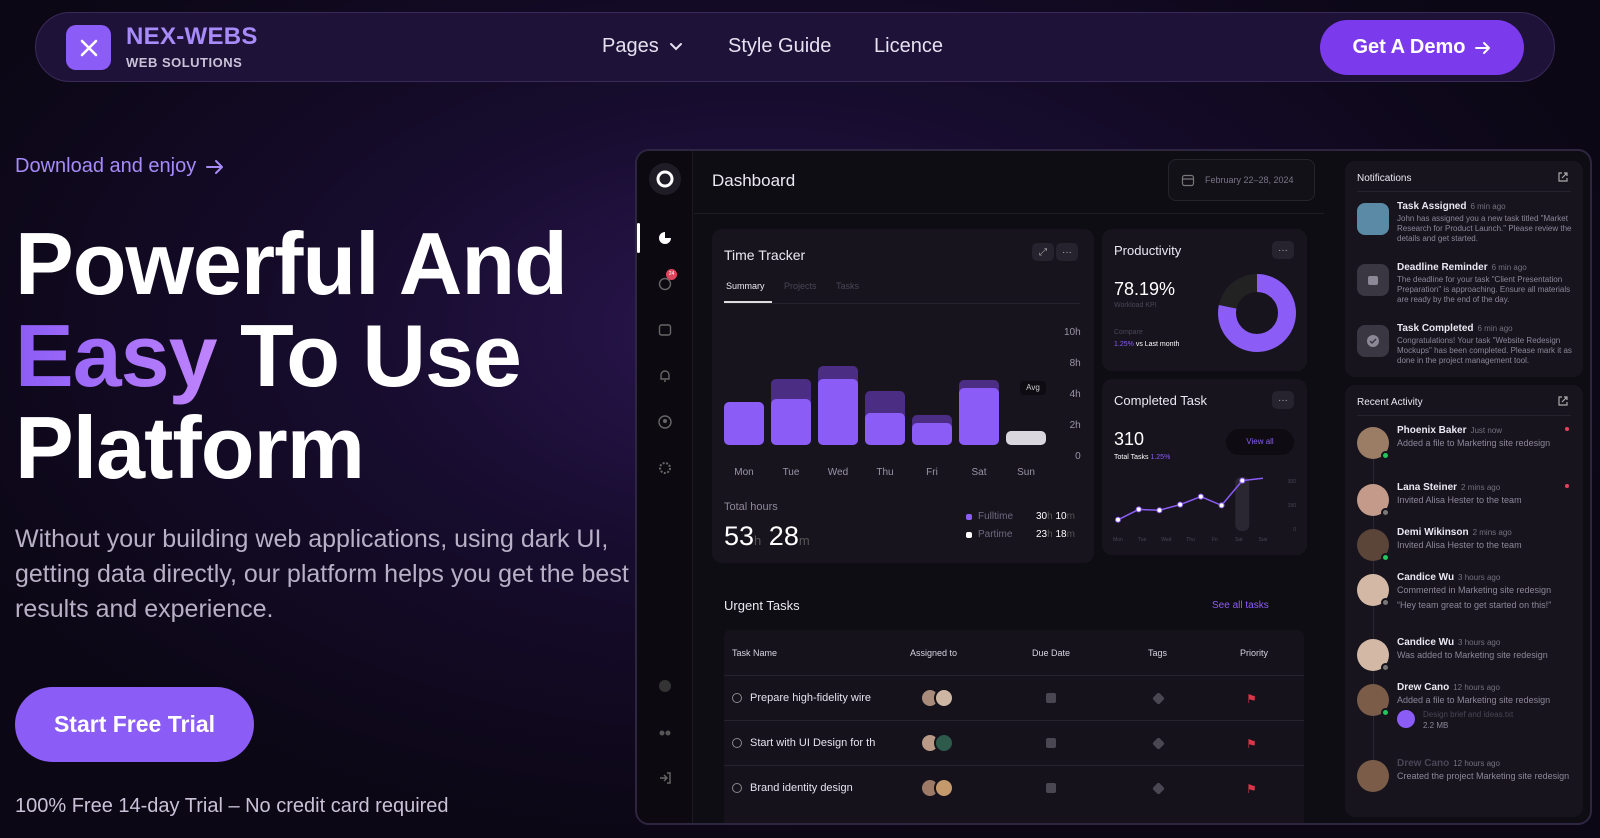  Describe the element at coordinates (1390, 402) in the screenshot. I see `recent-activity-title: Recent Activity` at that location.